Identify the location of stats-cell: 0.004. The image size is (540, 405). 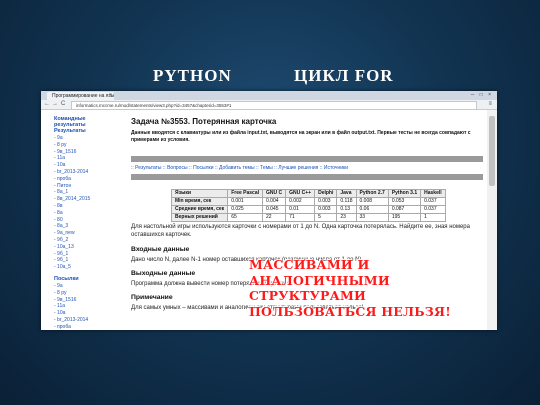
(274, 201).